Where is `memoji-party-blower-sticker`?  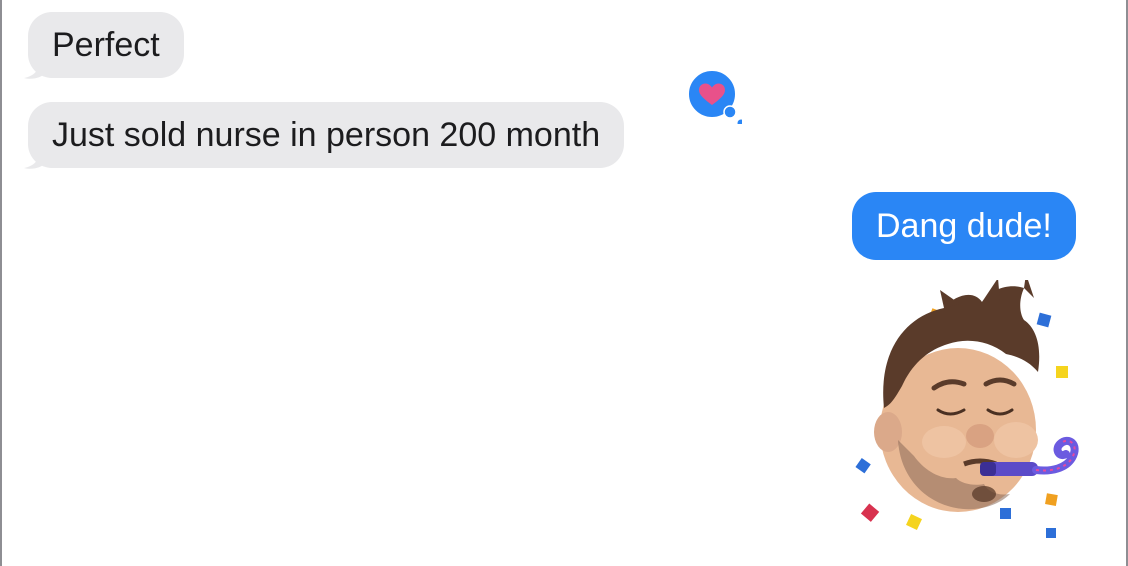 memoji-party-blower-sticker is located at coordinates (978, 410).